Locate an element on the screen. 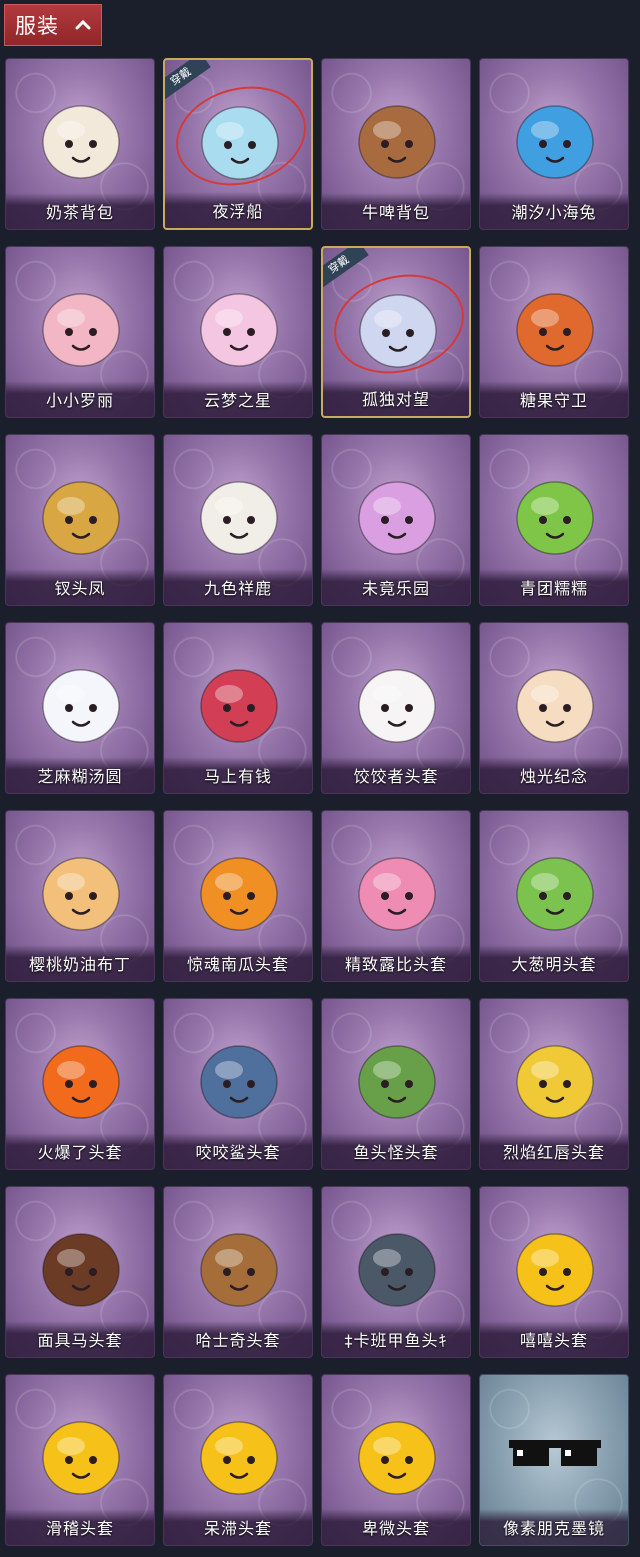 The height and width of the screenshot is (1557, 640). scallion-head-icon is located at coordinates (555, 888).